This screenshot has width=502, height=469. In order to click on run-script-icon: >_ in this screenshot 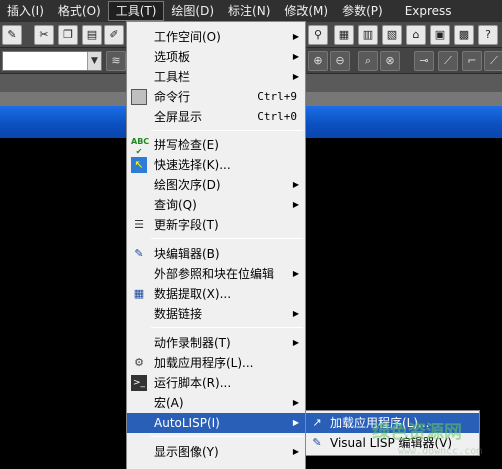, I will do `click(139, 383)`.